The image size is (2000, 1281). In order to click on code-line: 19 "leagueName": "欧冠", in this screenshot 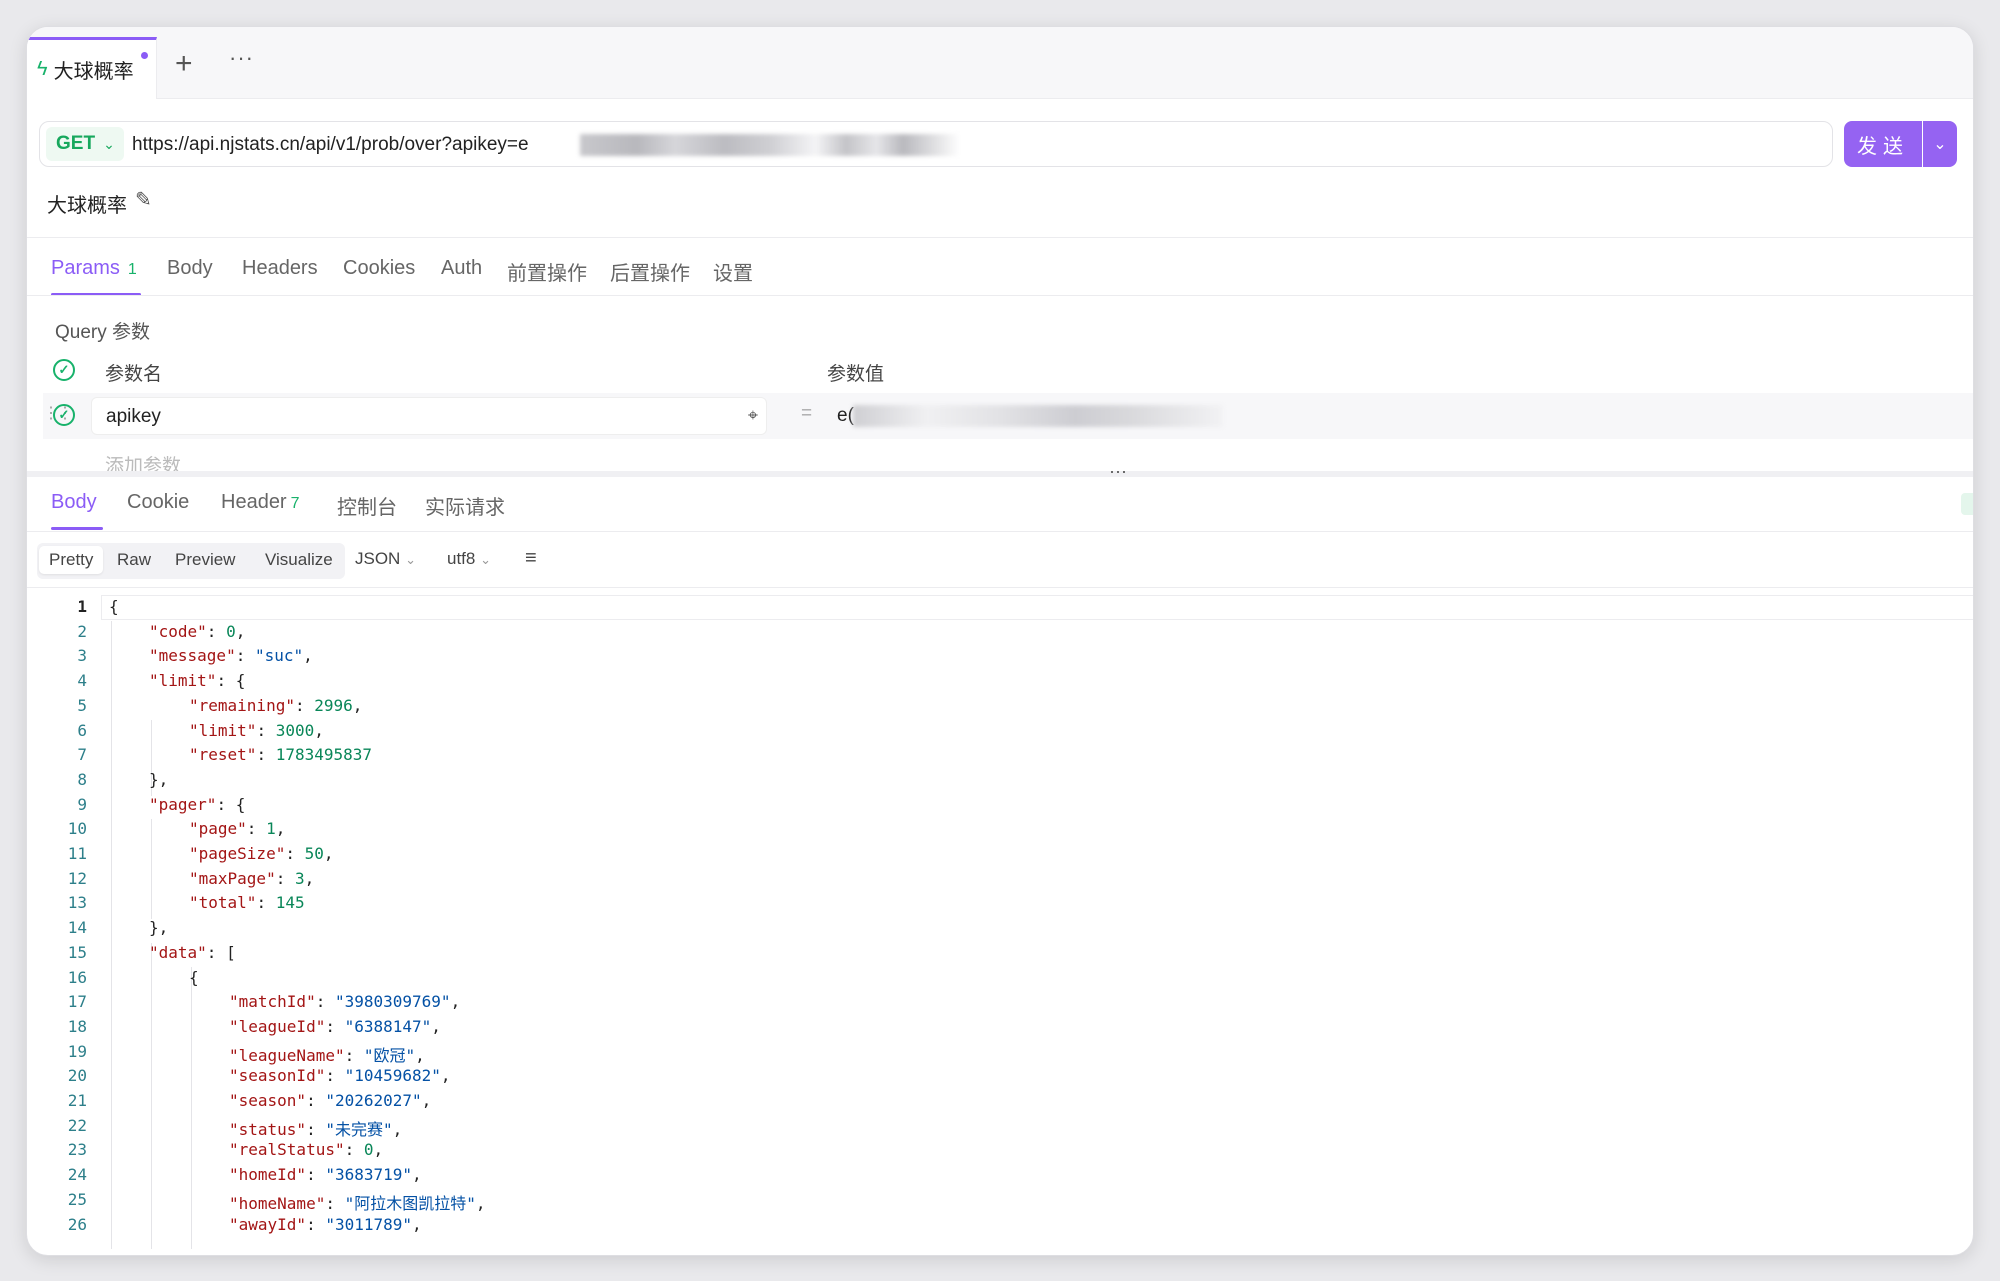, I will do `click(1000, 1054)`.